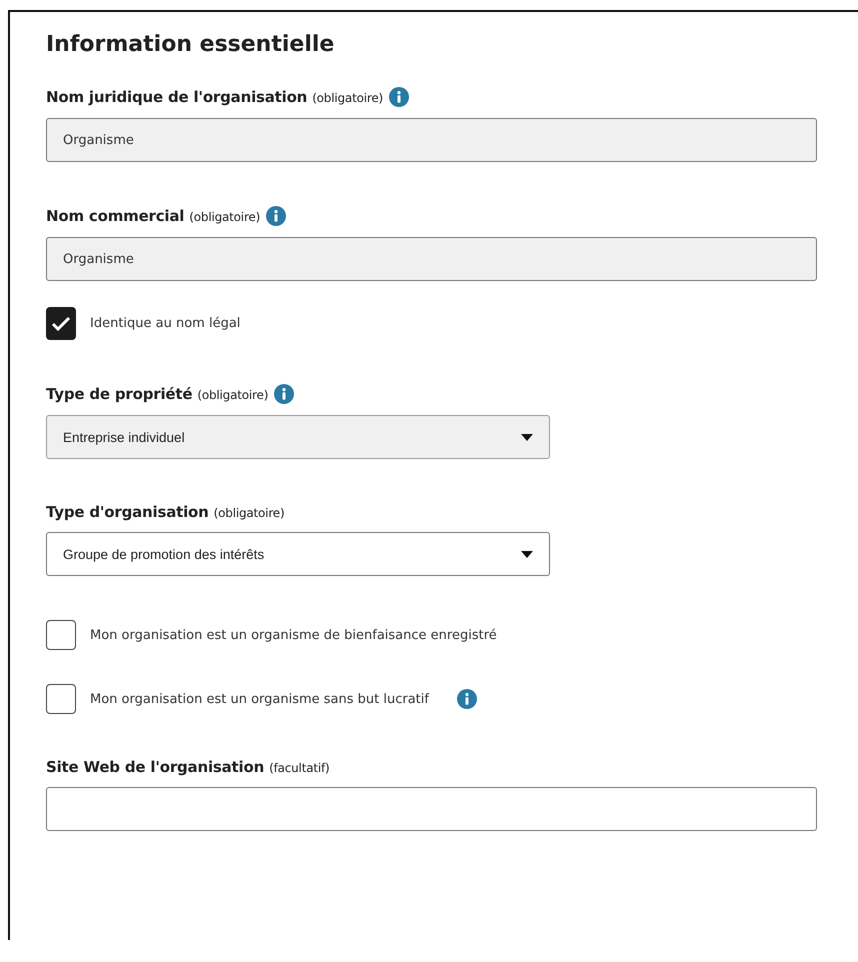 The width and height of the screenshot is (858, 962). What do you see at coordinates (165, 512) in the screenshot?
I see `field-label: Type d'organisation (obligatoire)` at bounding box center [165, 512].